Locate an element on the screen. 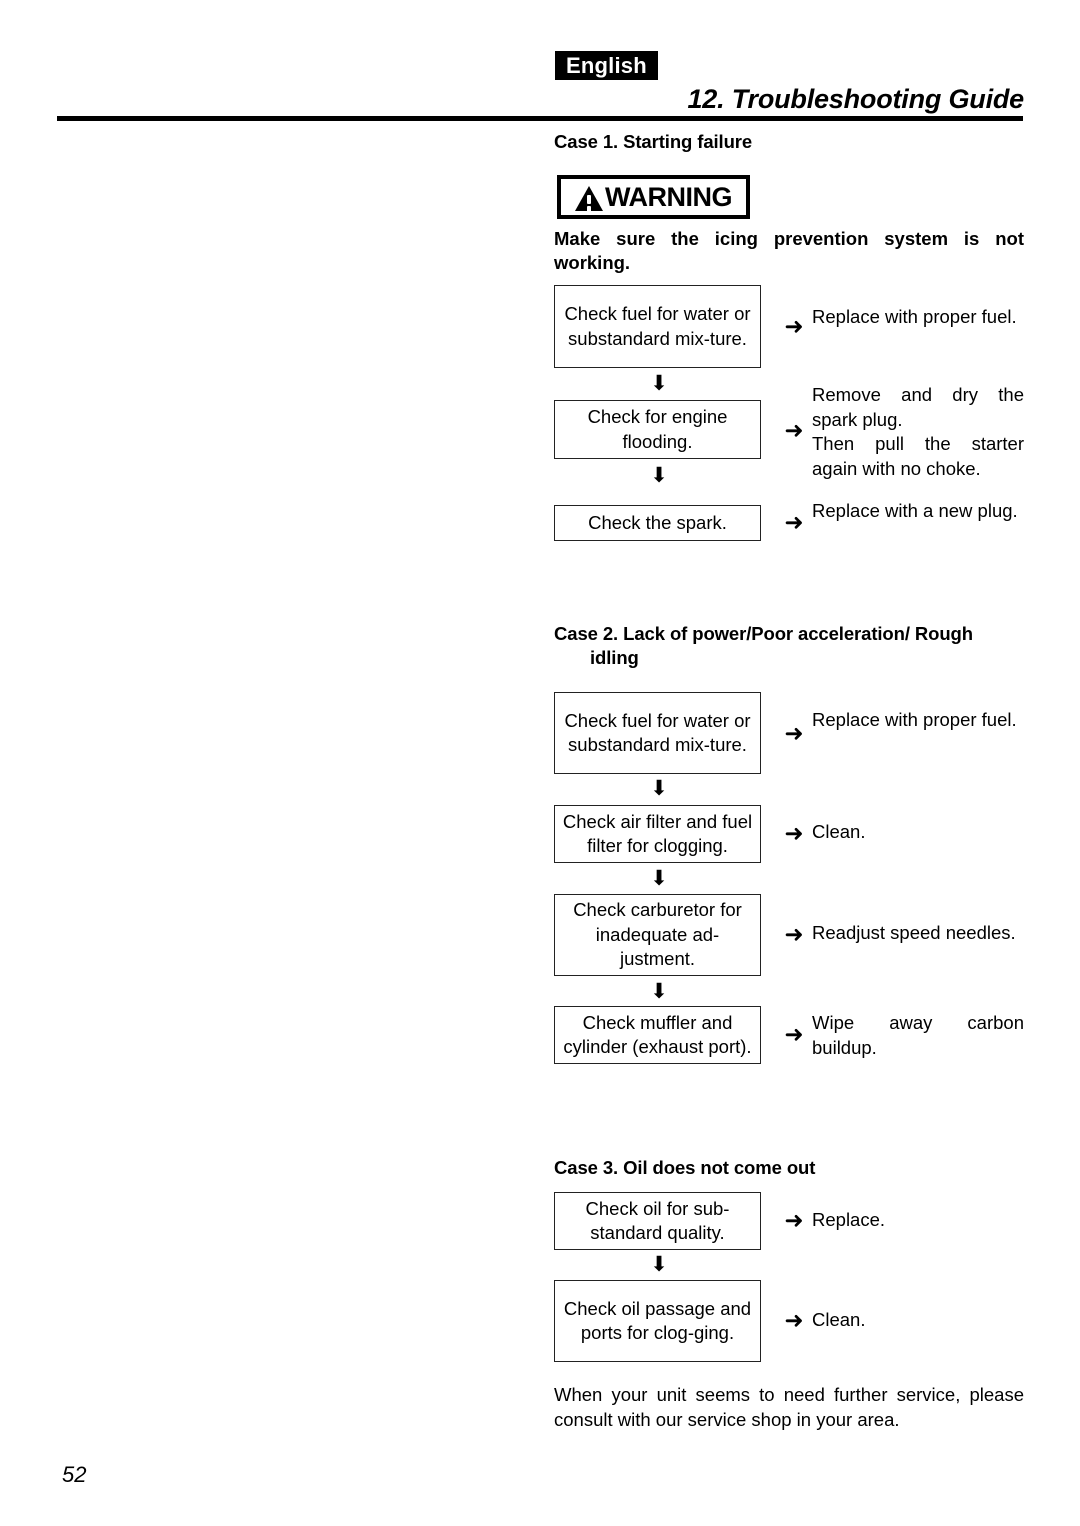 The height and width of the screenshot is (1526, 1080). case-heading-3-line1: Case 3. Oil does not come out is located at coordinates (685, 1167).